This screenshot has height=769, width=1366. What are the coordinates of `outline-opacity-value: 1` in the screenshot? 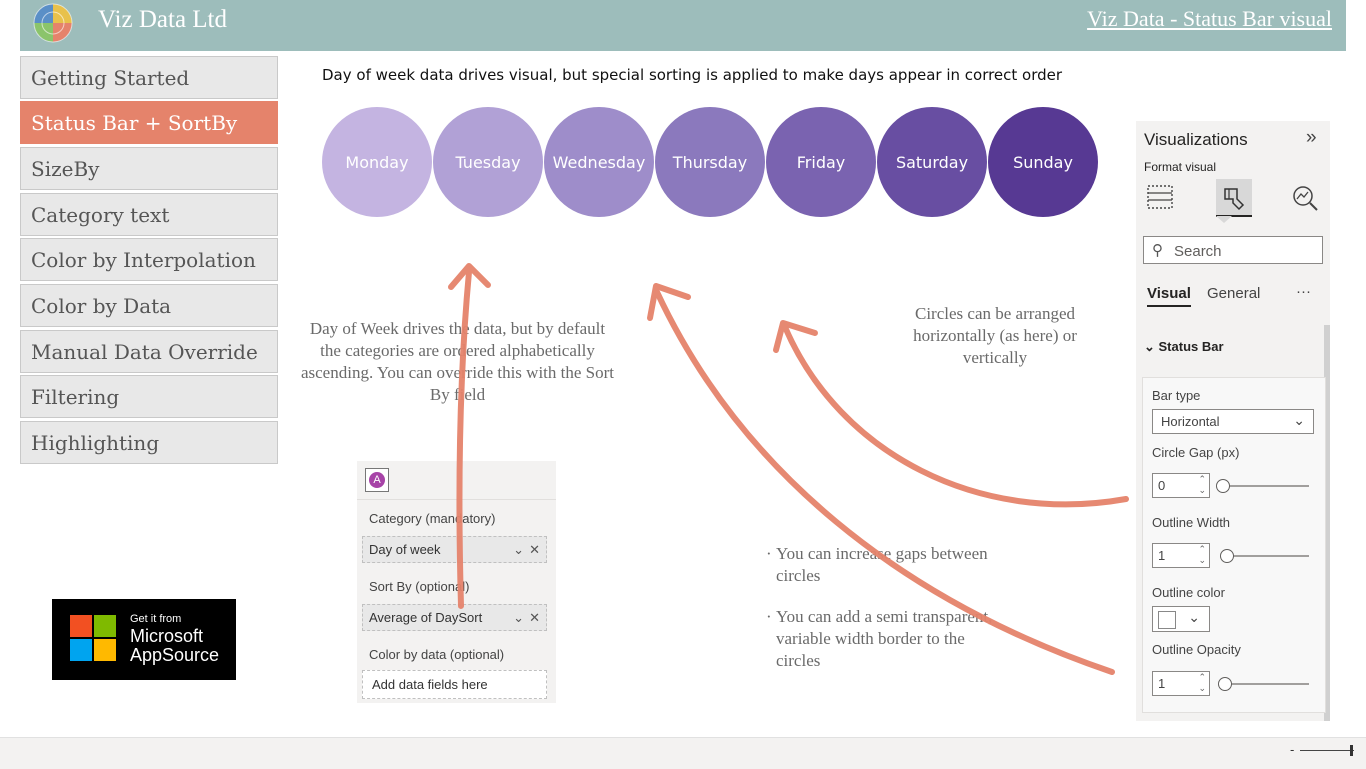 It's located at (1162, 683).